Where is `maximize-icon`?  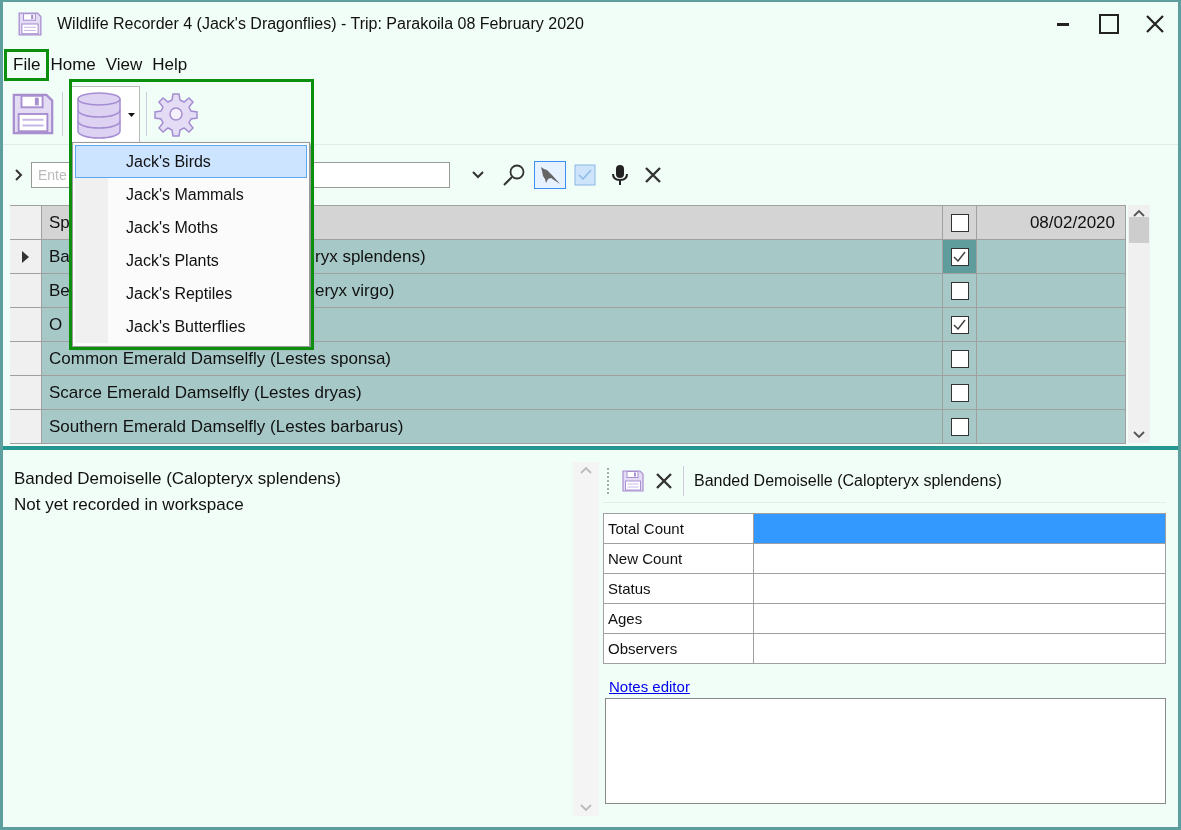
maximize-icon is located at coordinates (1109, 24).